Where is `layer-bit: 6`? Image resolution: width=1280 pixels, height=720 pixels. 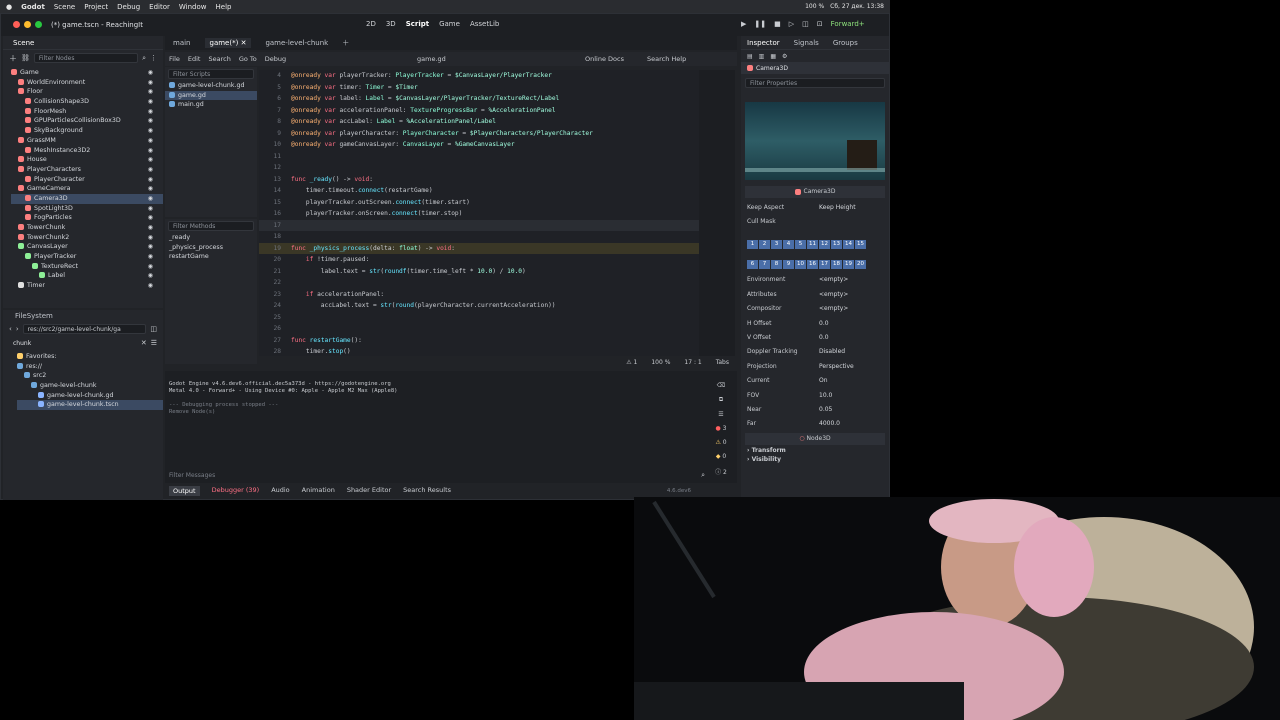
layer-bit: 6 is located at coordinates (752, 264).